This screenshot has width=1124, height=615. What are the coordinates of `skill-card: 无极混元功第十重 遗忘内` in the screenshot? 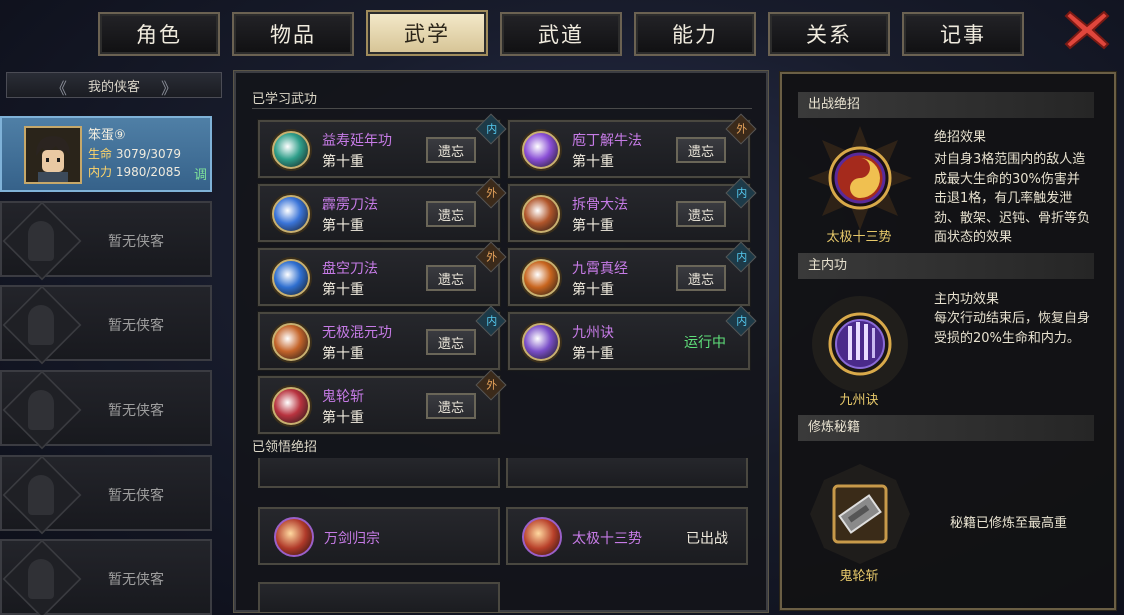 It's located at (382, 338).